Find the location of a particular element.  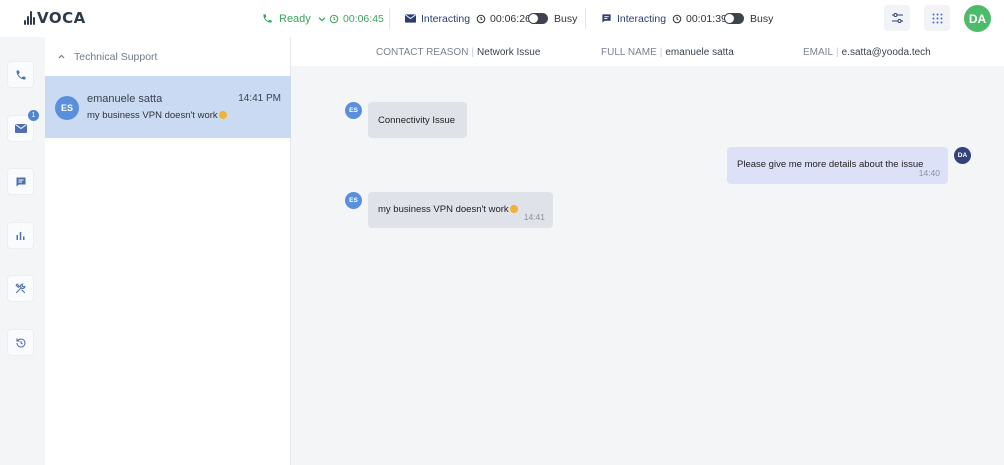

agent-status-label: Ready is located at coordinates (295, 18).